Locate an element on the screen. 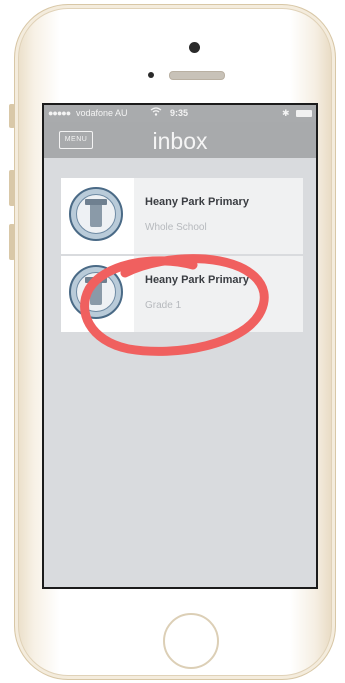 The image size is (345, 683). front-camera is located at coordinates (194, 47).